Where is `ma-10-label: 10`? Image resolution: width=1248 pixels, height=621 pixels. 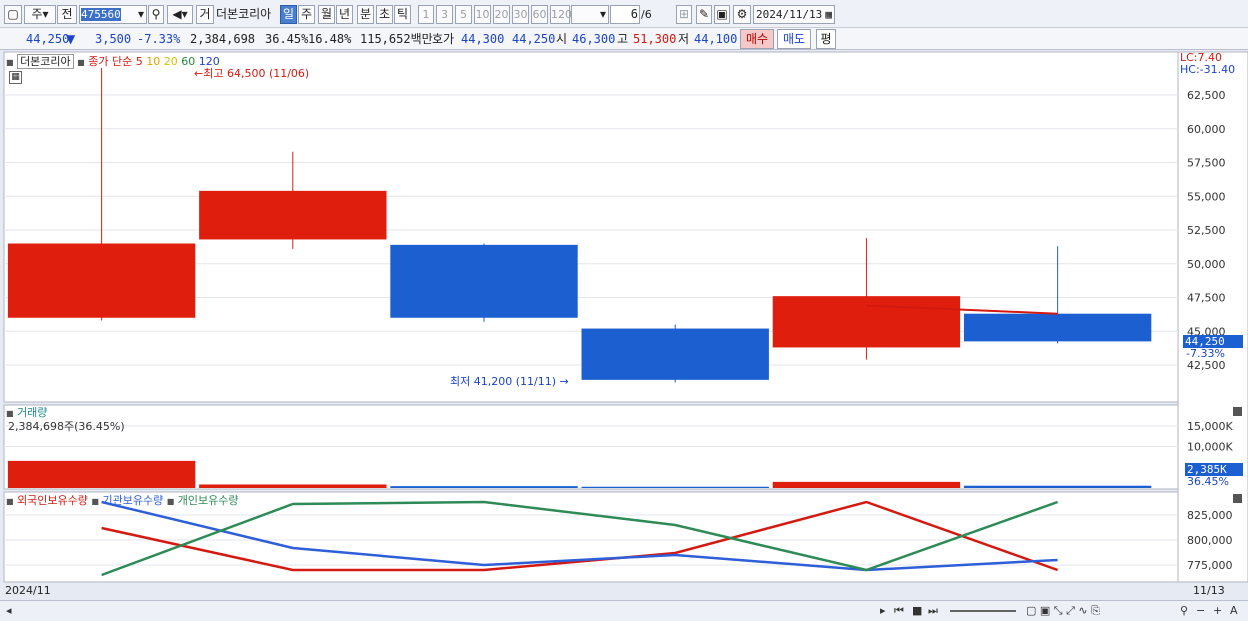
ma-10-label: 10 is located at coordinates (153, 61).